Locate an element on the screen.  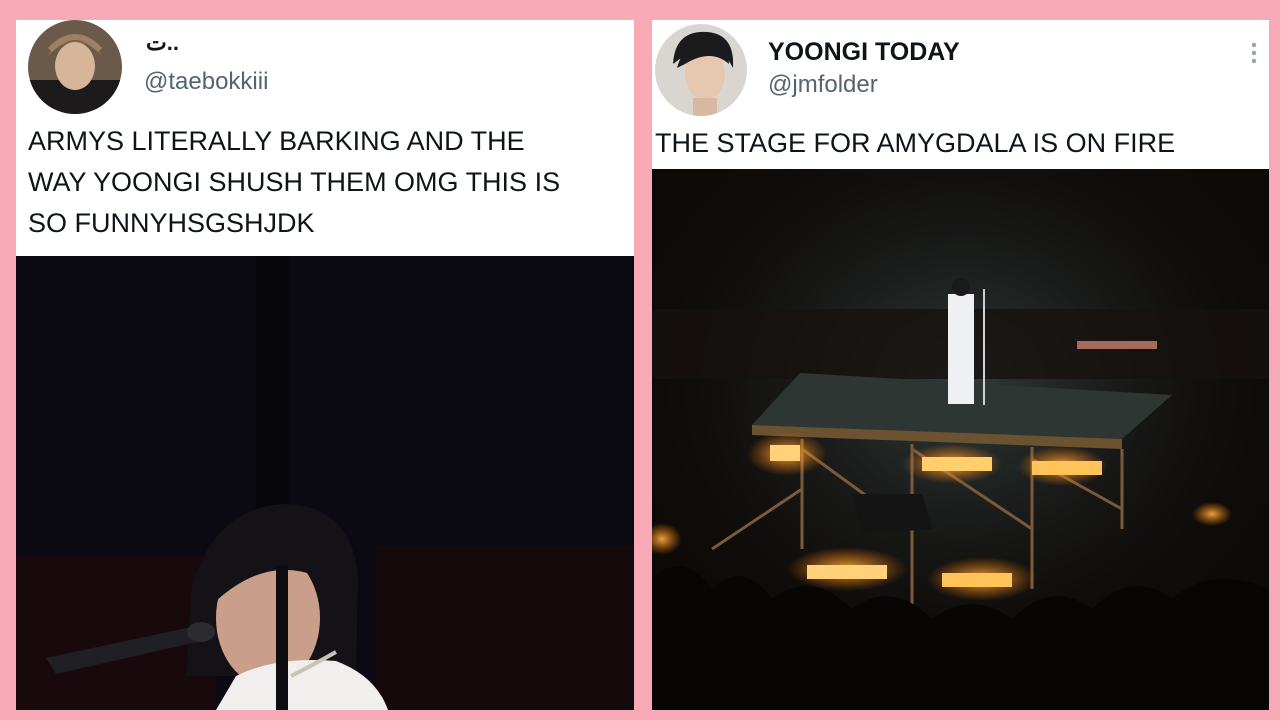
user-handle: @jmfolder is located at coordinates (823, 85).